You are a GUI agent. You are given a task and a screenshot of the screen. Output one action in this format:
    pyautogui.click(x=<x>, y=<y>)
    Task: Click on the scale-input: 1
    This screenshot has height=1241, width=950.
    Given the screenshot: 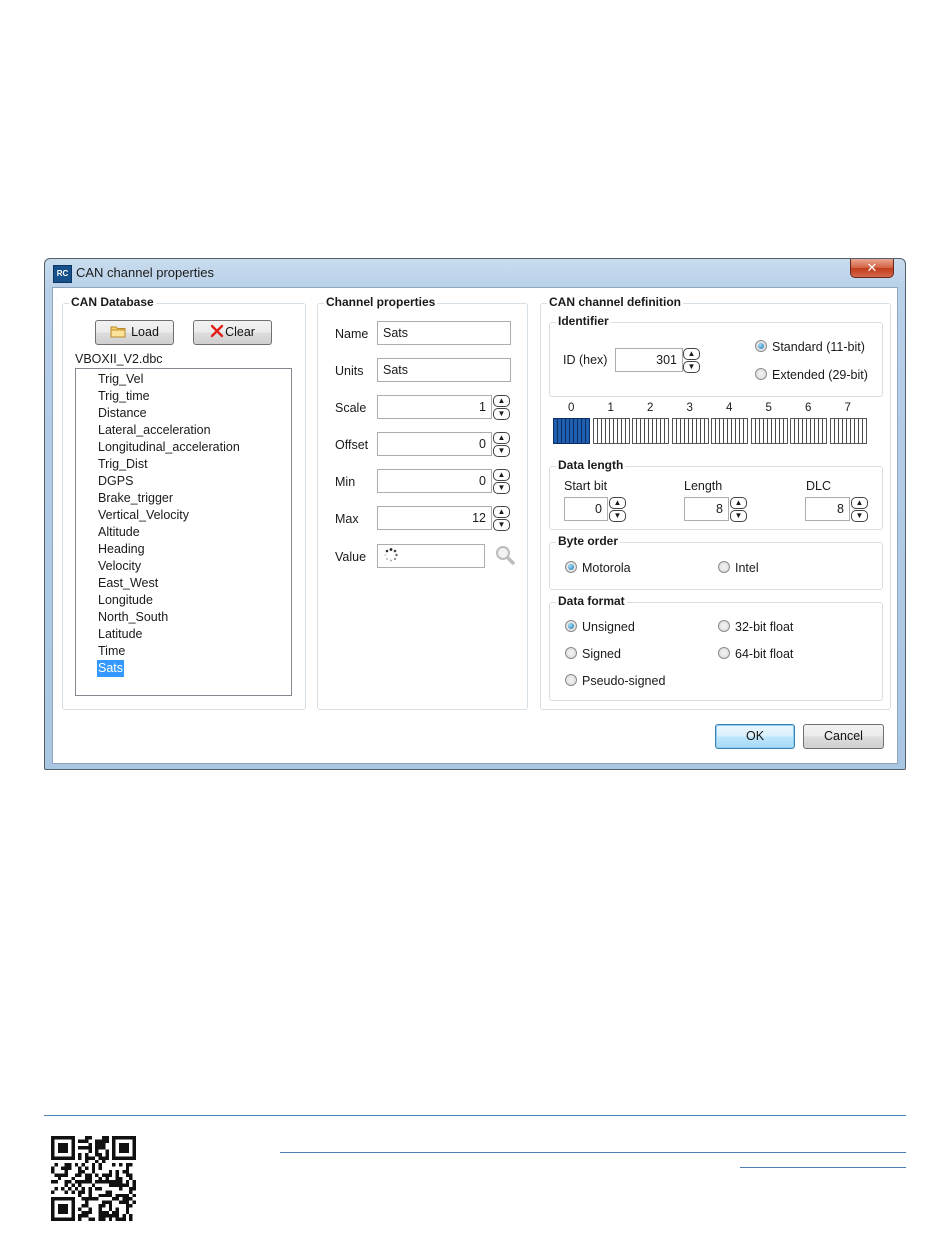 What is the action you would take?
    pyautogui.click(x=434, y=407)
    